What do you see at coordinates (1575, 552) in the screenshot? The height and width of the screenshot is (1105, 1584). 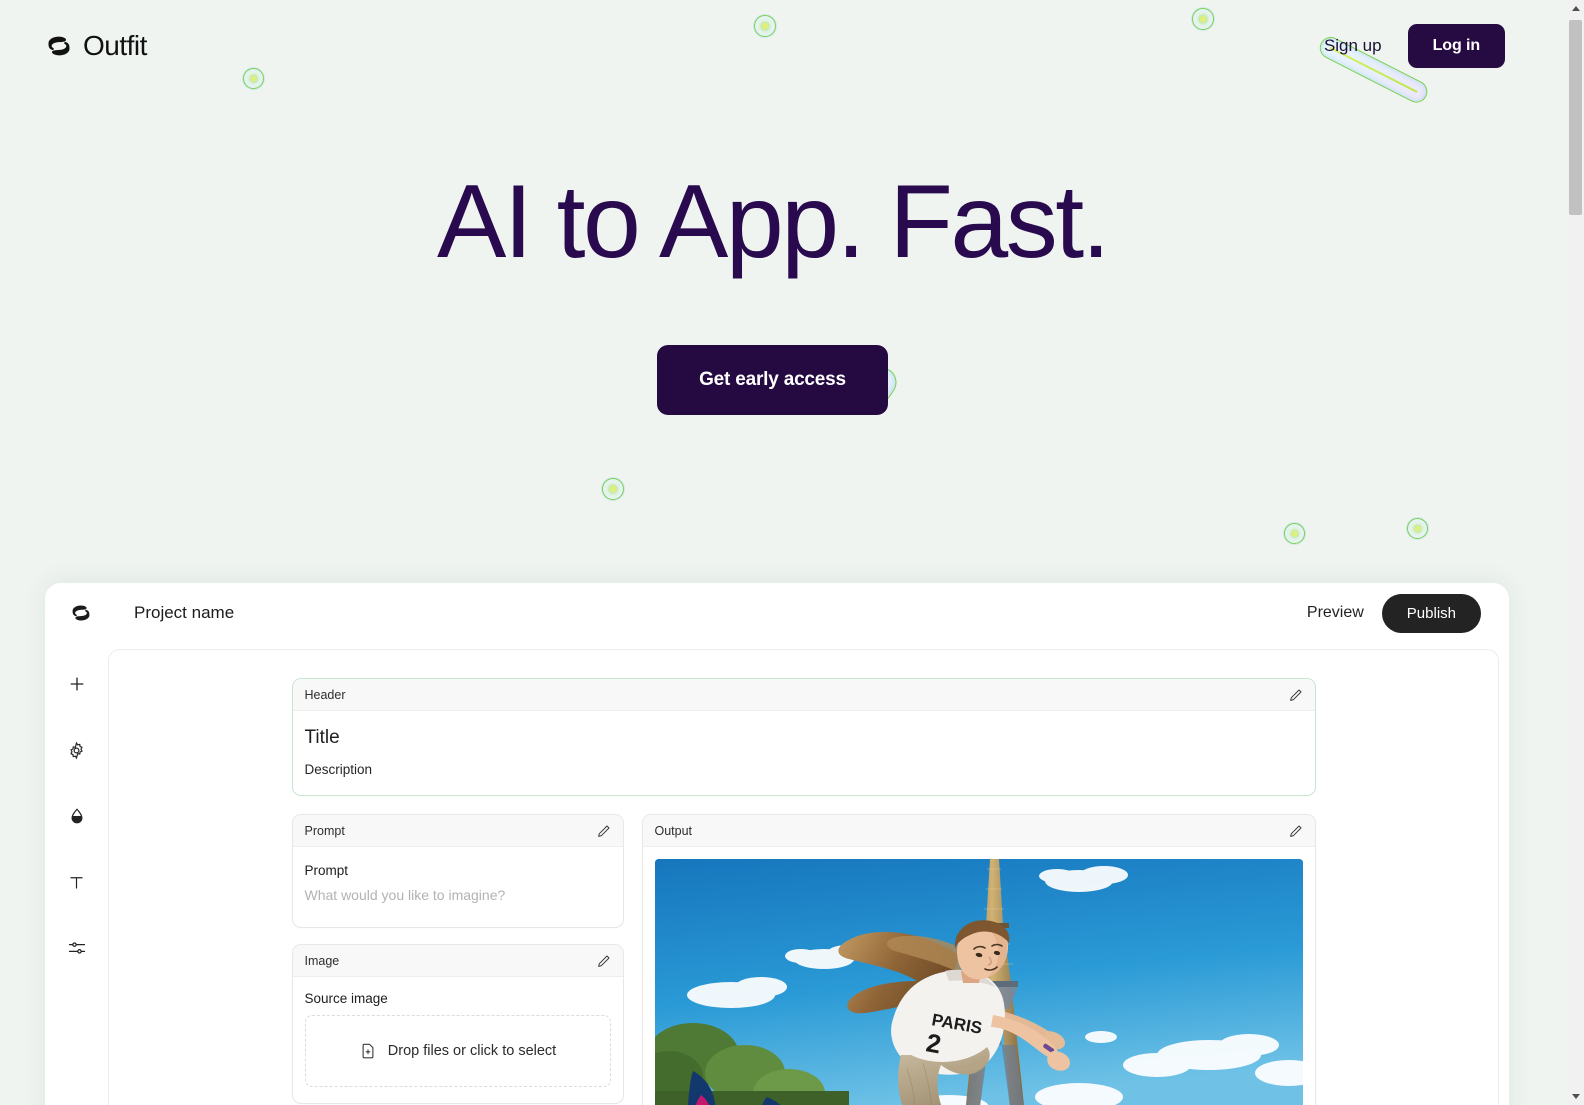 I see `browser-scrollbar` at bounding box center [1575, 552].